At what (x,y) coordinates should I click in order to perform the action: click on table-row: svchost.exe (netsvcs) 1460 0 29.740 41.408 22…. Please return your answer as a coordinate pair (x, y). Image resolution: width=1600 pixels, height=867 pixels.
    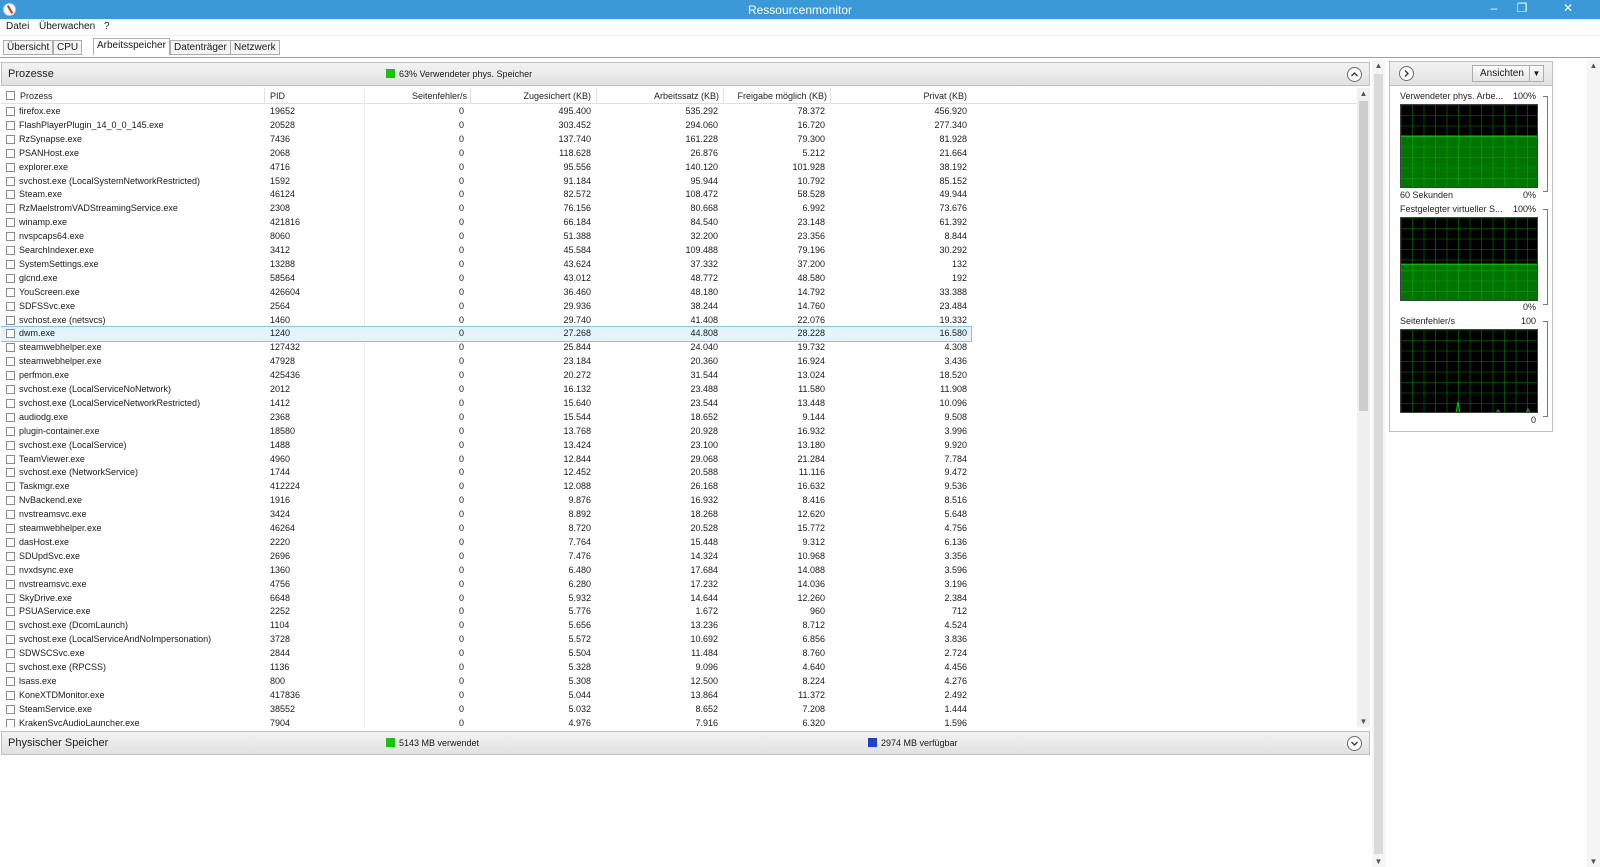
    Looking at the image, I should click on (486, 321).